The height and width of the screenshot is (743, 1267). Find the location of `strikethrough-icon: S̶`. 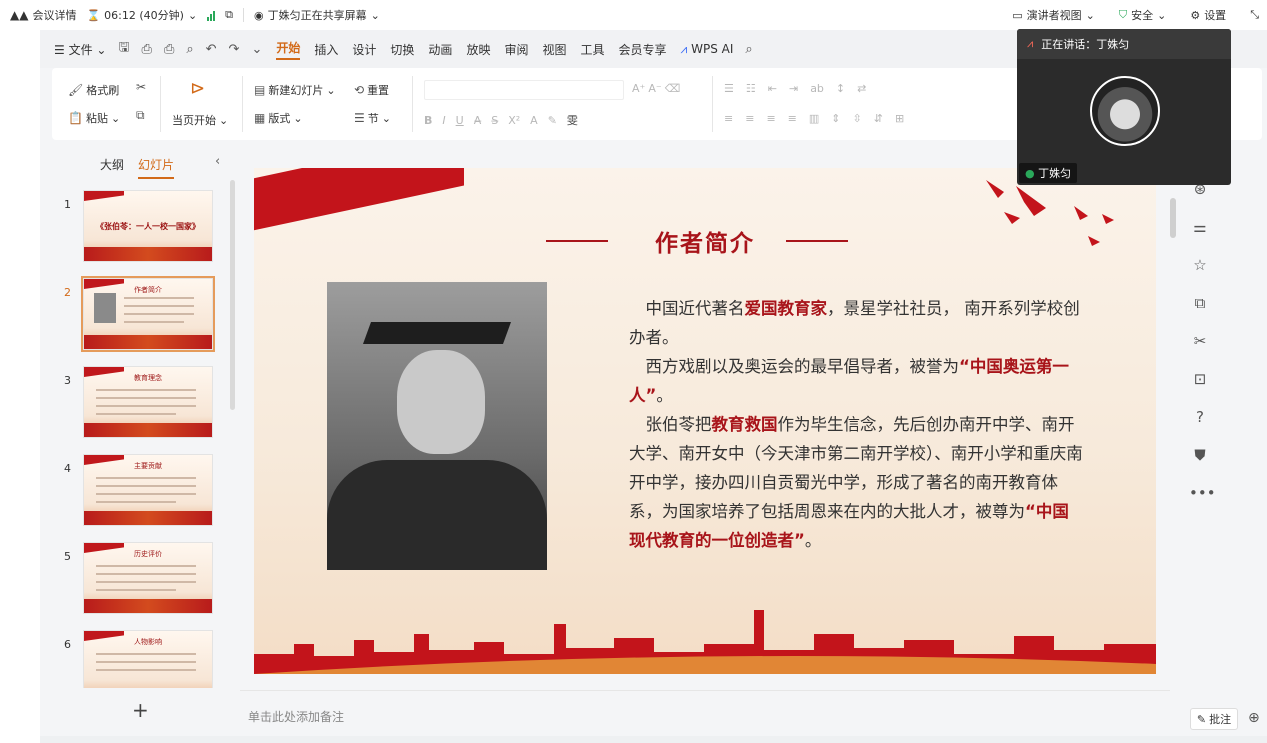

strikethrough-icon: S̶ is located at coordinates (495, 120).